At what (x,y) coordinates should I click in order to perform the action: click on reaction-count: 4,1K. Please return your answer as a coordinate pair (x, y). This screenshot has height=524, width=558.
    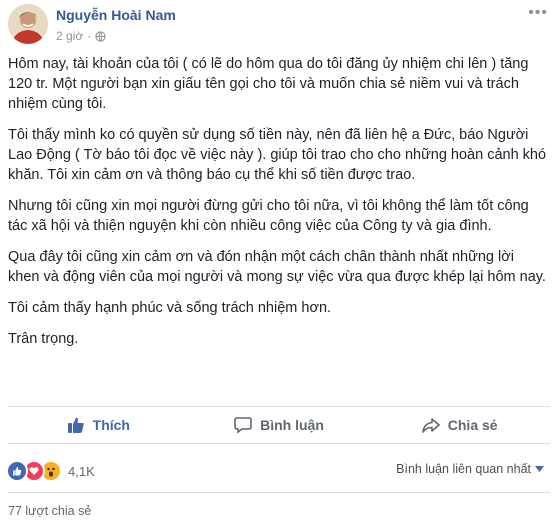
    Looking at the image, I should click on (81, 471).